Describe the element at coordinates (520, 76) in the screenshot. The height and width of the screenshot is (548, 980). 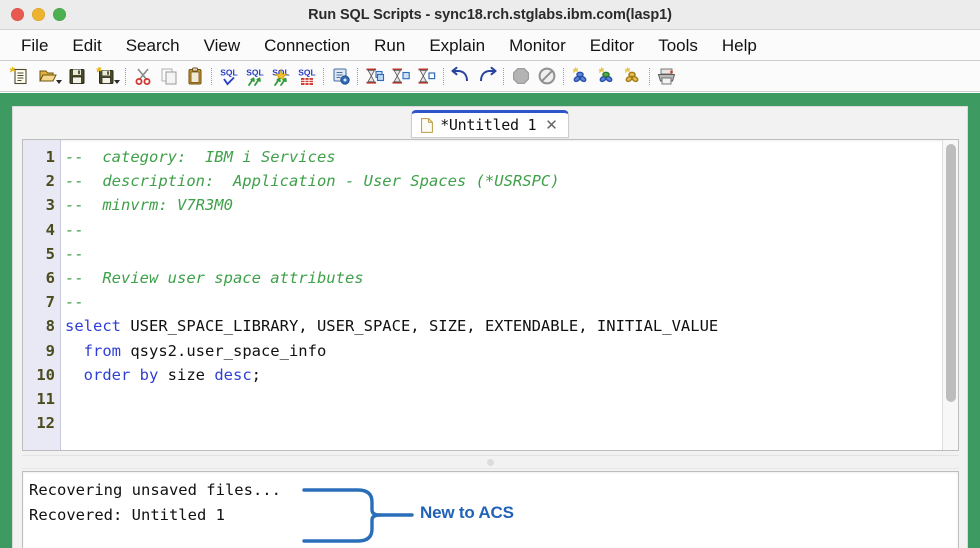
I see `stop-octagon-icon` at that location.